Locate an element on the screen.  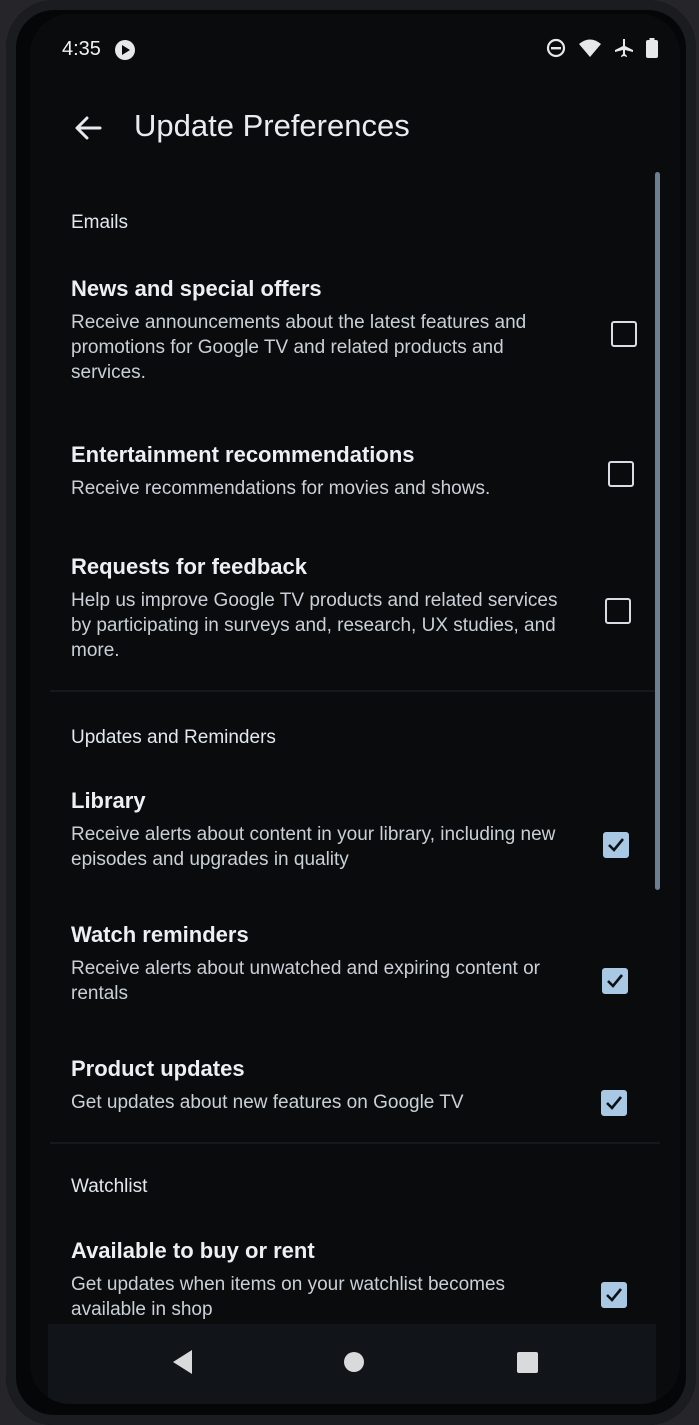
page-title: Update Preferences is located at coordinates (272, 125).